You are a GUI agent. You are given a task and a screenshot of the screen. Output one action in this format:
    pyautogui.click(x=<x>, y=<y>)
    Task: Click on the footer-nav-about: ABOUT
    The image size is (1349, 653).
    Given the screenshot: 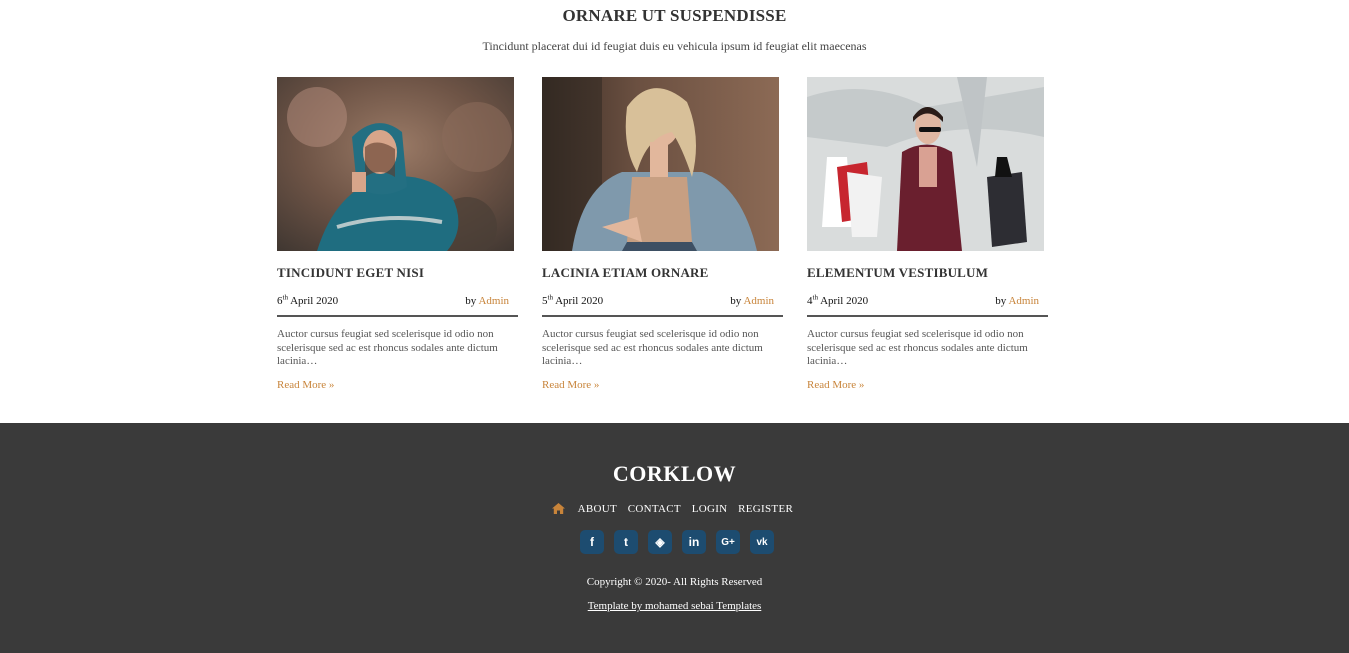 What is the action you would take?
    pyautogui.click(x=597, y=509)
    